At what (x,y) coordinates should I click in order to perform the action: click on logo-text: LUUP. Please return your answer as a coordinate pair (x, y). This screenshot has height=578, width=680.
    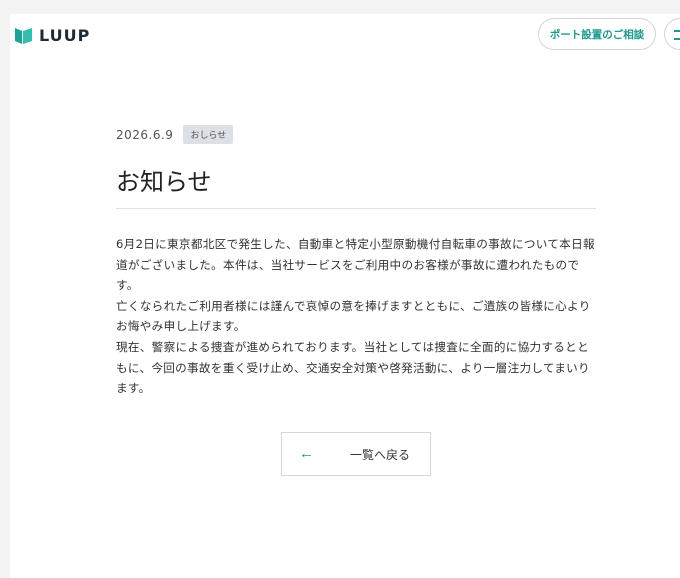
    Looking at the image, I should click on (65, 35).